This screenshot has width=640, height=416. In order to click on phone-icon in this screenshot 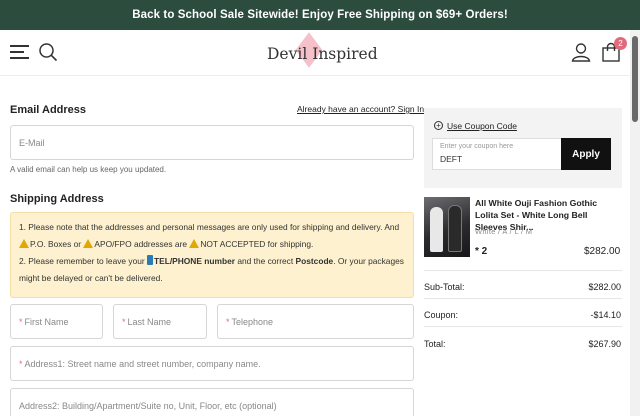, I will do `click(150, 260)`.